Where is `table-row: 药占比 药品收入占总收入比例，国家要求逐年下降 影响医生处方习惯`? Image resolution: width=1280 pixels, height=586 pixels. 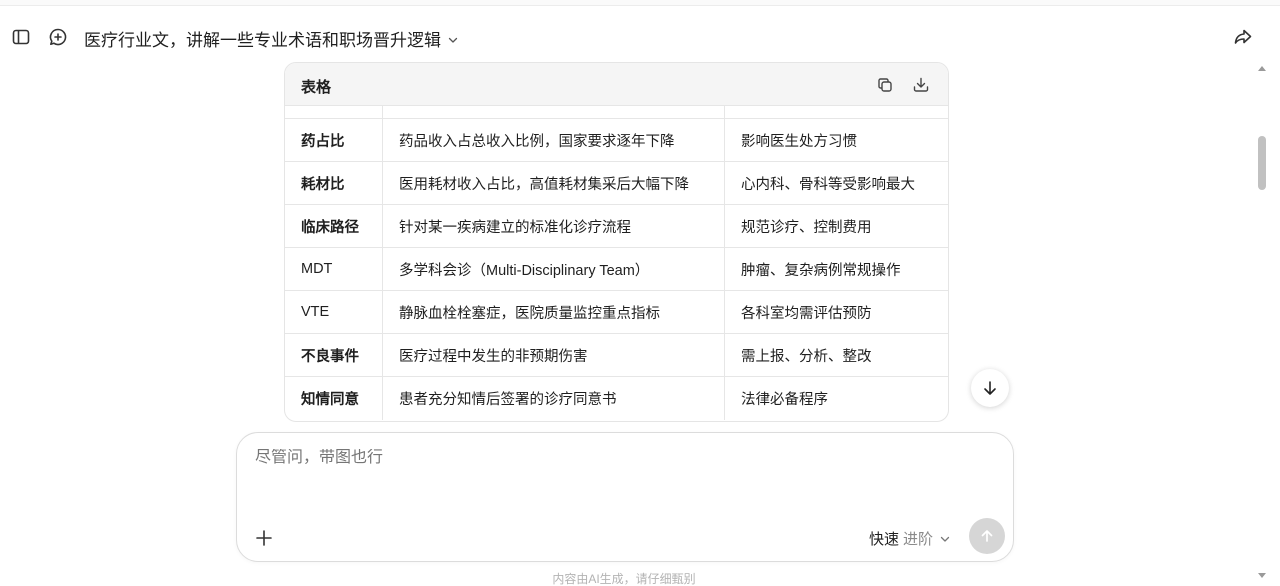 table-row: 药占比 药品收入占总收入比例，国家要求逐年下降 影响医生处方习惯 is located at coordinates (616, 140).